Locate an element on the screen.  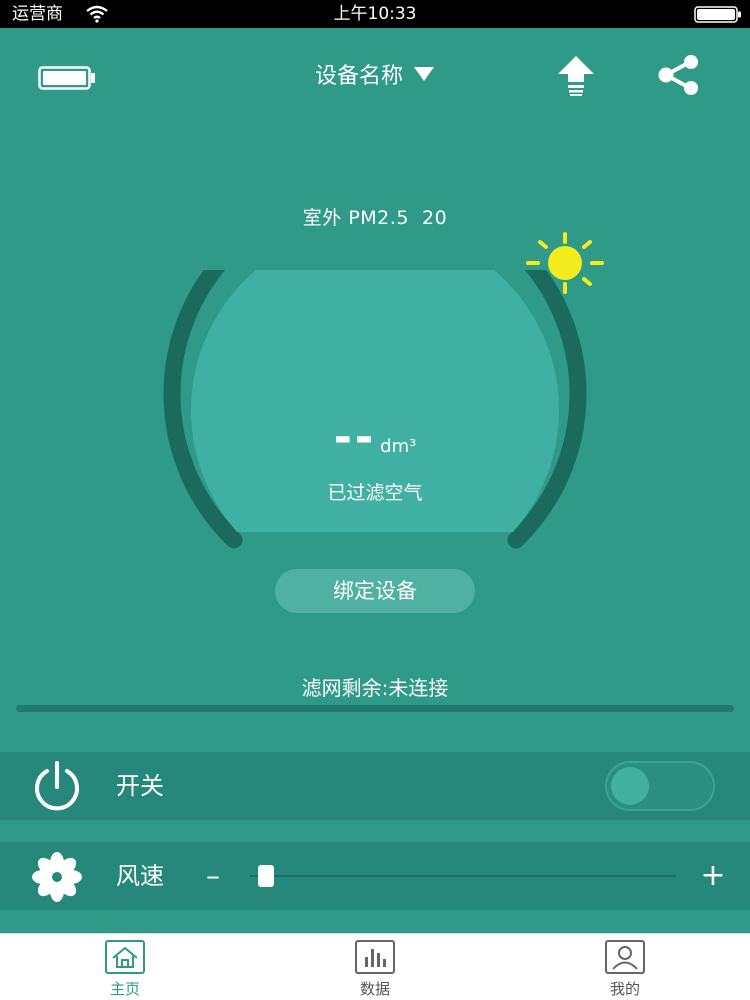
outdoor-pm25-value: 20 is located at coordinates (435, 218).